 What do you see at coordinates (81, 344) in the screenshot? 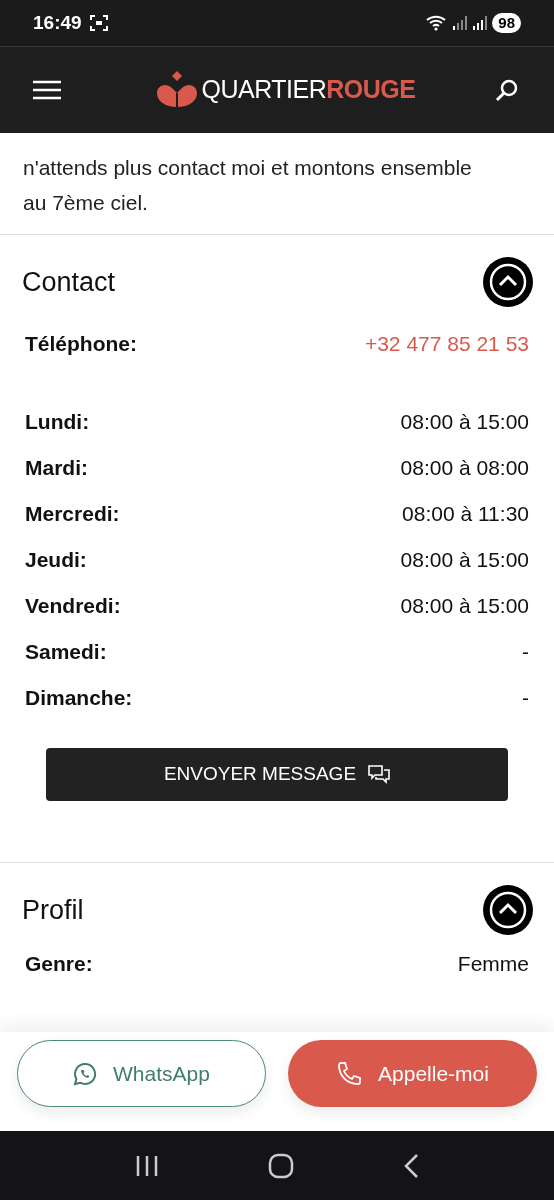
I see `field-label: Téléphone:` at bounding box center [81, 344].